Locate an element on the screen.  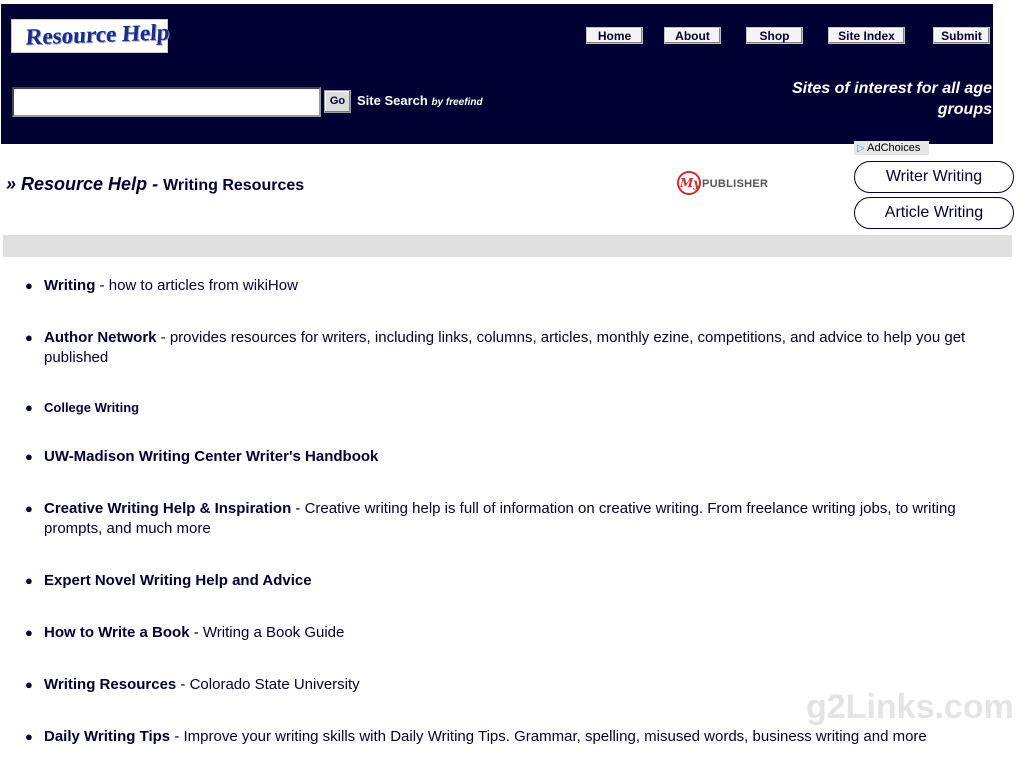
site-search-label: Site Search by freefind is located at coordinates (420, 100).